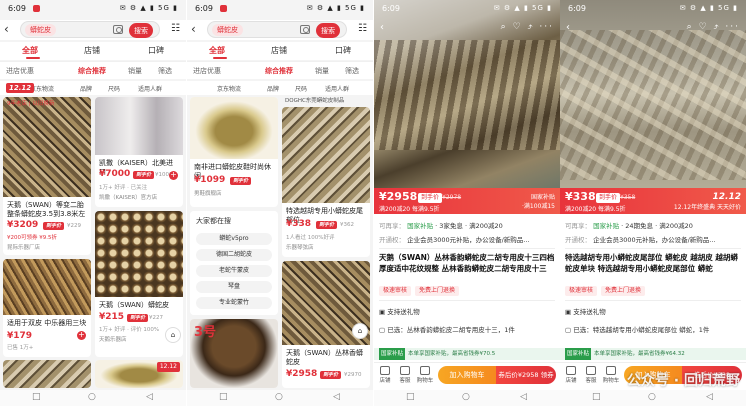 The width and height of the screenshot is (746, 406). What do you see at coordinates (47, 247) in the screenshot?
I see `shop-name: 昆际乐器厂店` at bounding box center [47, 247].